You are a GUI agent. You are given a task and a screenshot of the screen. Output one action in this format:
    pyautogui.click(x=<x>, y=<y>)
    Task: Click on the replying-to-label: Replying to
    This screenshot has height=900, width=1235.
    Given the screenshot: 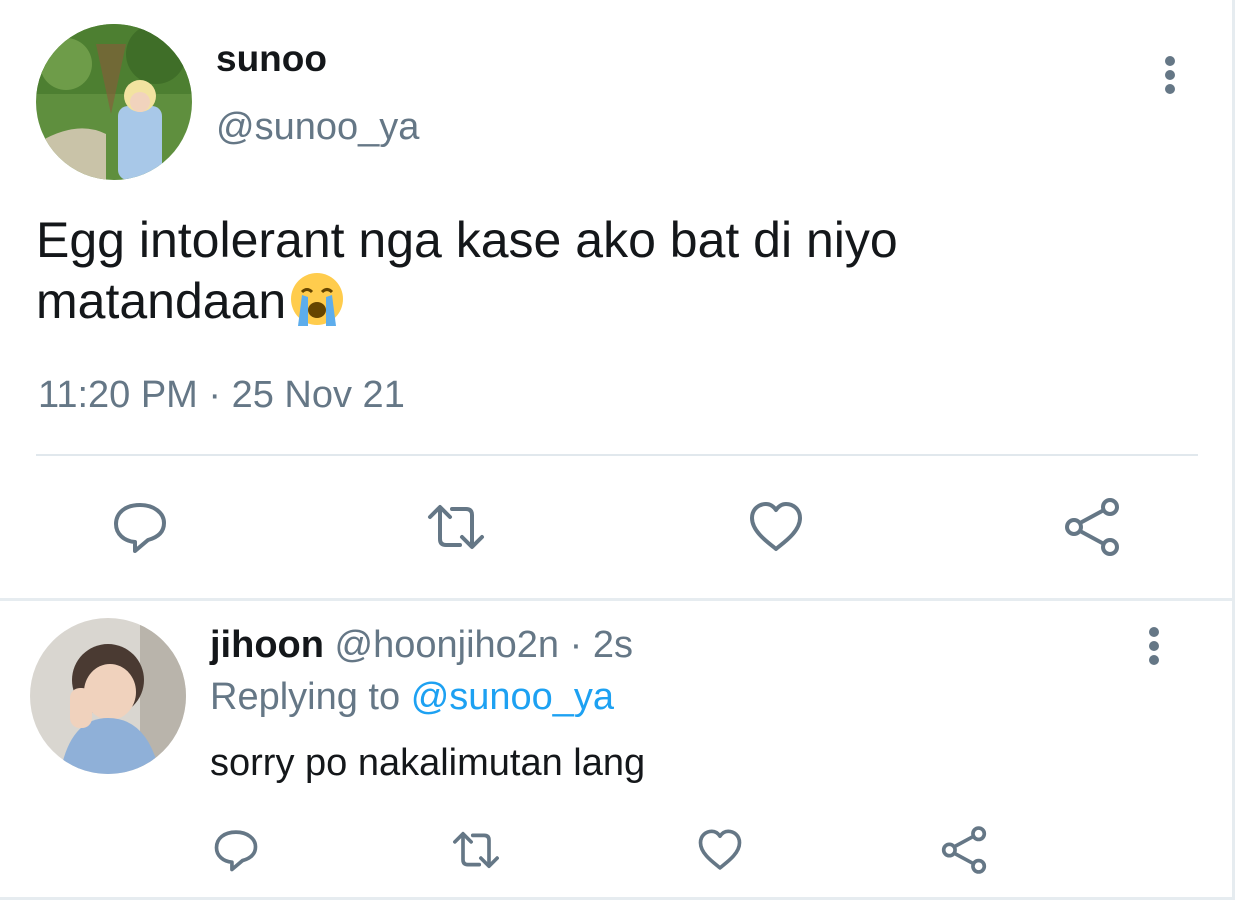 What is the action you would take?
    pyautogui.click(x=305, y=697)
    